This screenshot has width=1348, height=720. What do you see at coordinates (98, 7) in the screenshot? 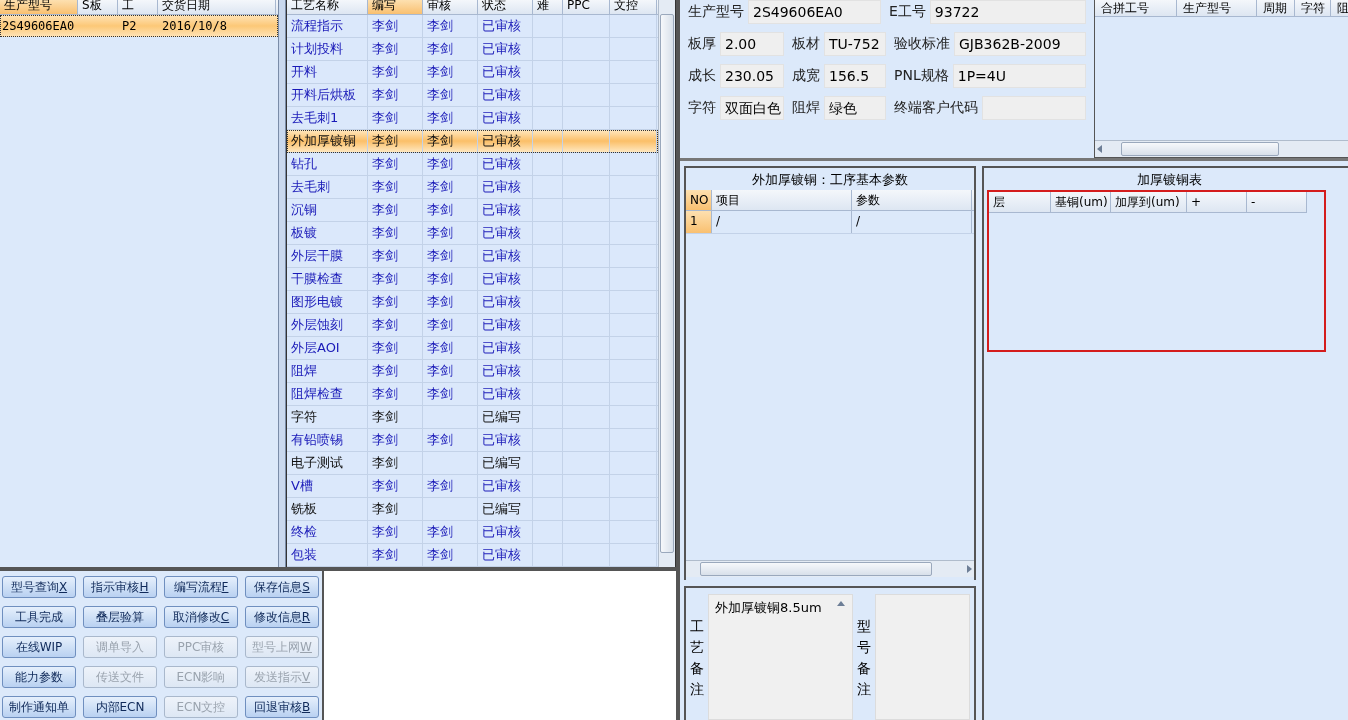
I see `column-header: S板` at bounding box center [98, 7].